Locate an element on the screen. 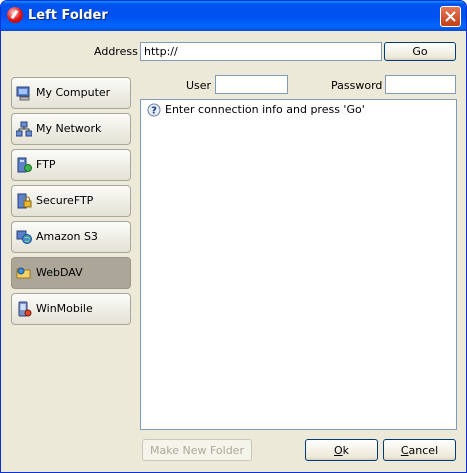 This screenshot has width=467, height=473. help-icon: ? is located at coordinates (154, 110).